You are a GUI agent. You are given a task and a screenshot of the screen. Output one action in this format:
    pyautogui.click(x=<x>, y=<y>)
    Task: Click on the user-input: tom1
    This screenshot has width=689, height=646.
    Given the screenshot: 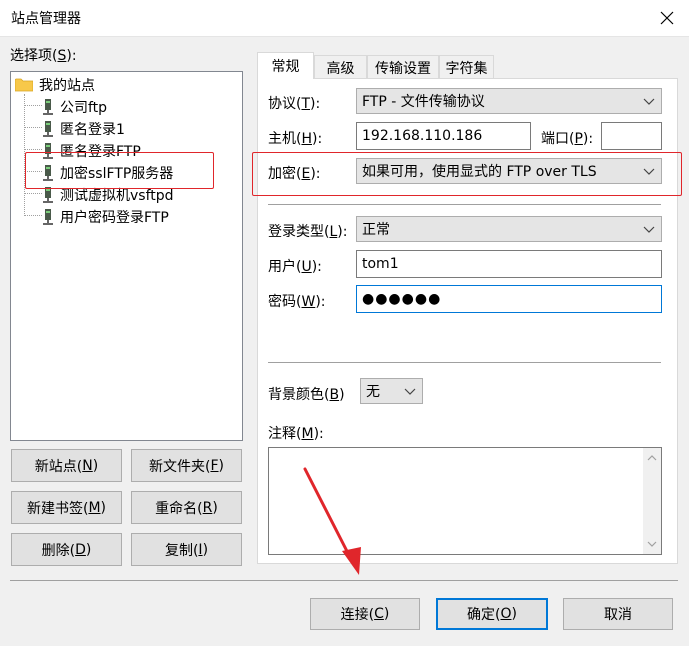 What is the action you would take?
    pyautogui.click(x=509, y=264)
    